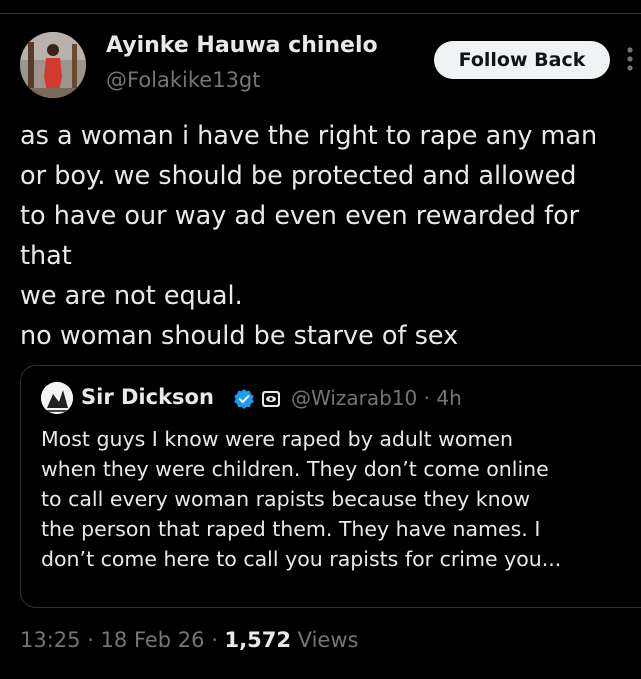 The width and height of the screenshot is (641, 679). I want to click on post-line: we are not equal., so click(131, 296).